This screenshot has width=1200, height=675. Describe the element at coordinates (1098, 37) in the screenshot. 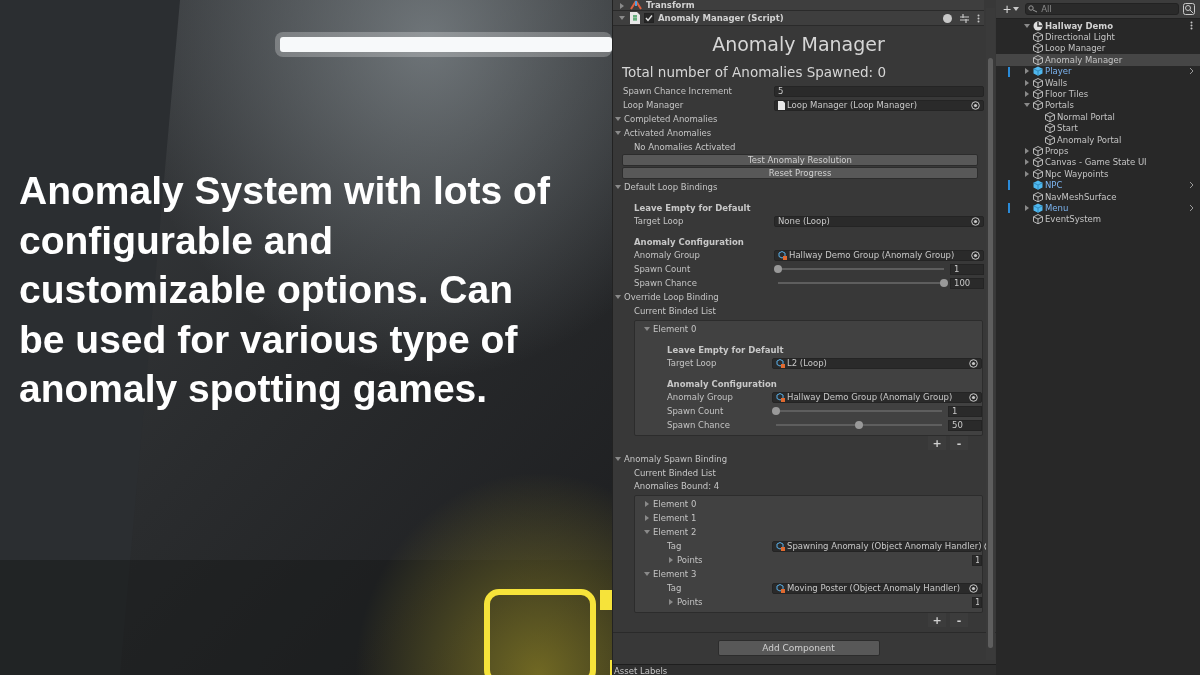

I see `hierarchy-item: Directional Light` at that location.